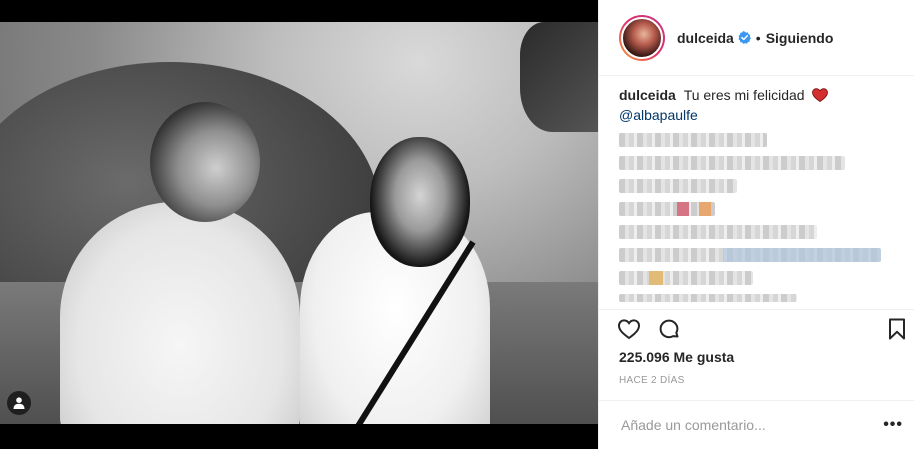  I want to click on post-header: dulceida • Siguiendo, so click(756, 38).